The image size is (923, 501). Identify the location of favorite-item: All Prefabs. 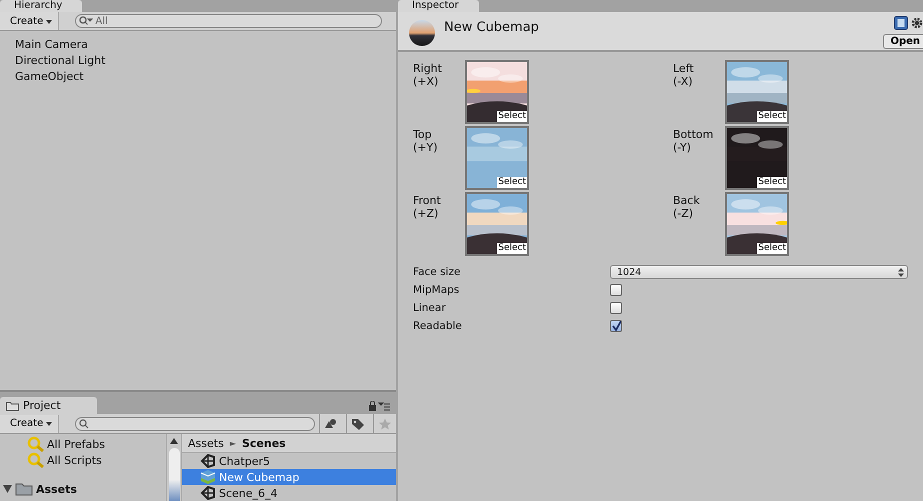
(76, 444).